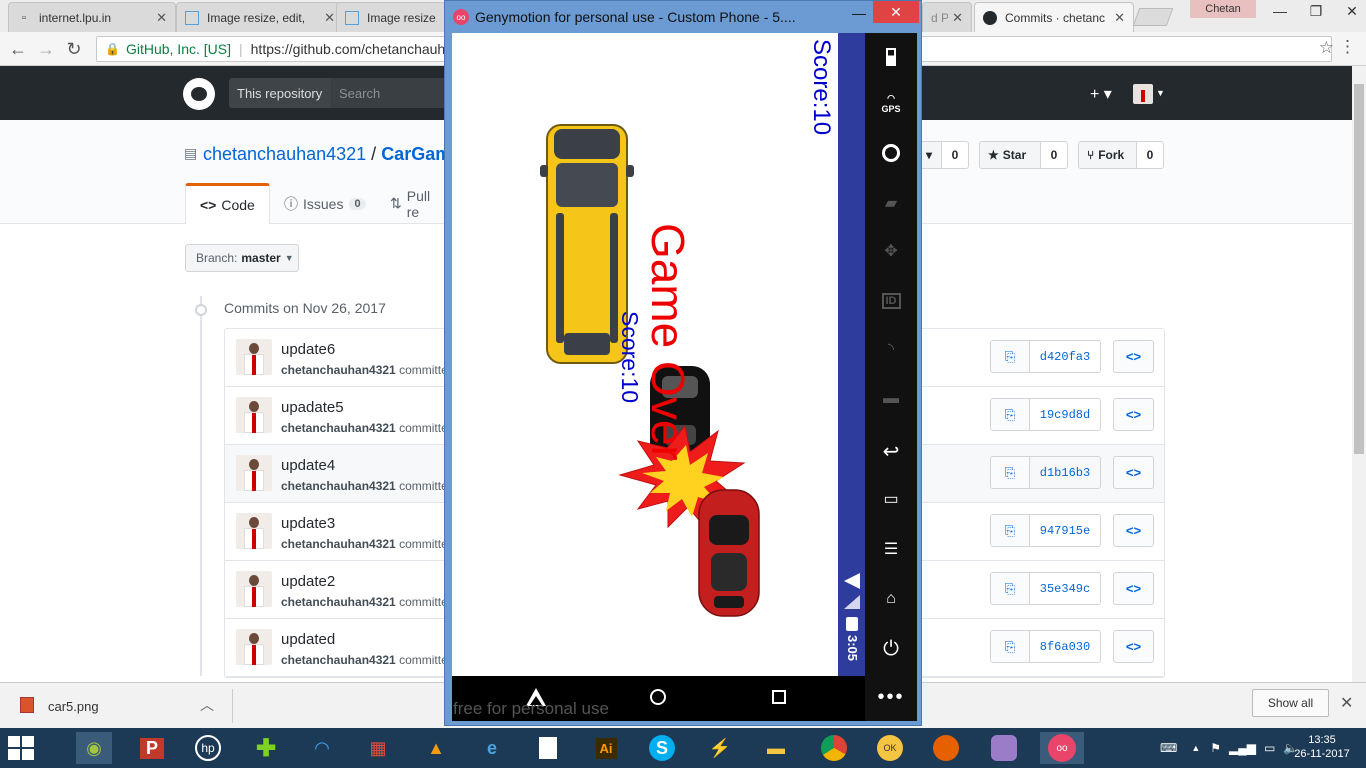  What do you see at coordinates (391, 17) in the screenshot?
I see `tab-image-resize-2: Image resize, e` at bounding box center [391, 17].